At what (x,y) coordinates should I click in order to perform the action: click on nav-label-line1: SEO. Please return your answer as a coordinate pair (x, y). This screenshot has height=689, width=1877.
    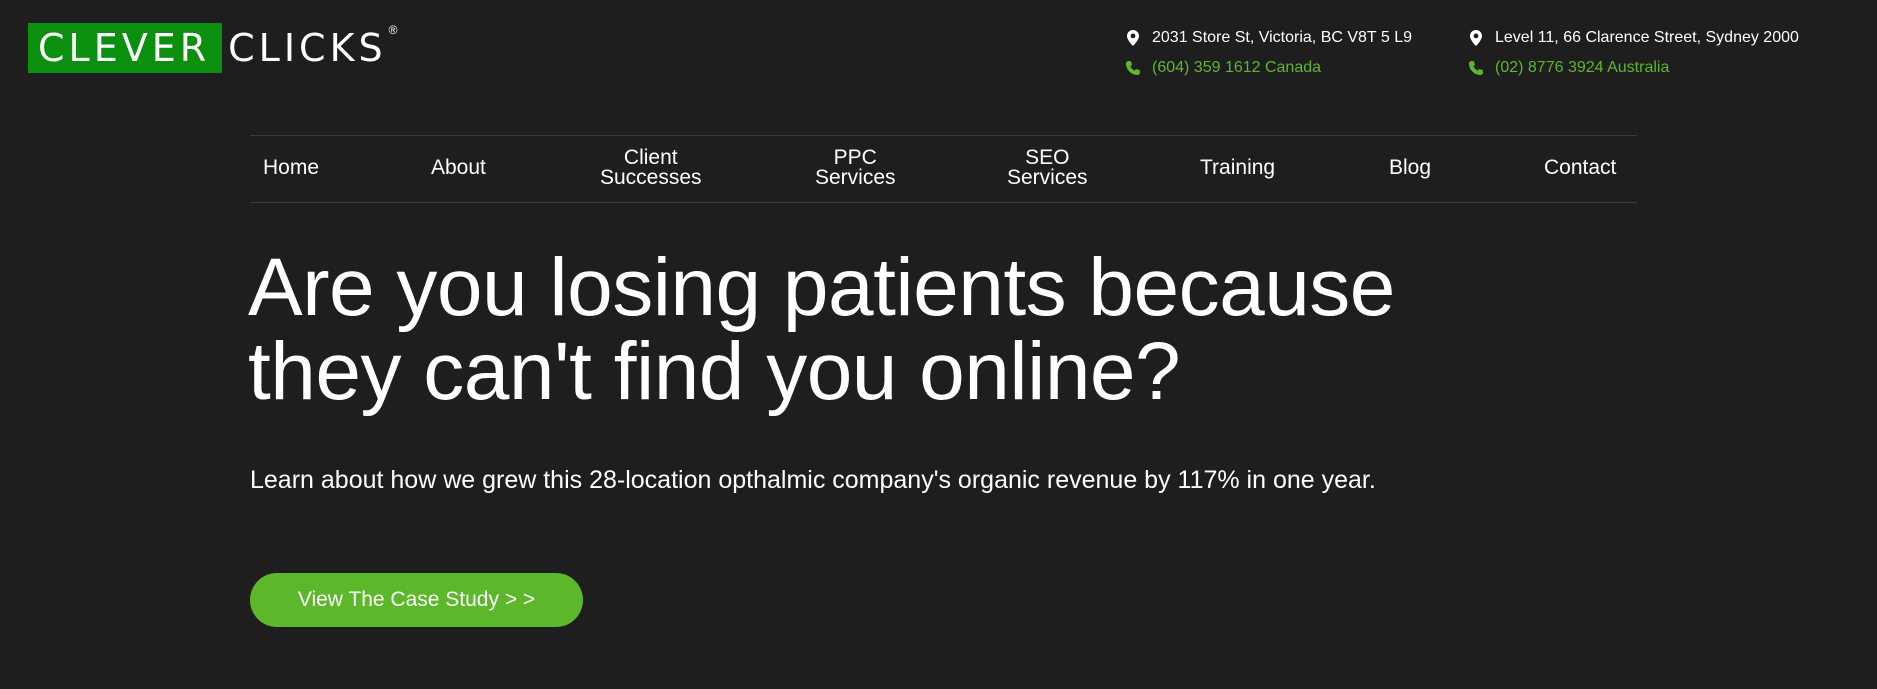
    Looking at the image, I should click on (1047, 157).